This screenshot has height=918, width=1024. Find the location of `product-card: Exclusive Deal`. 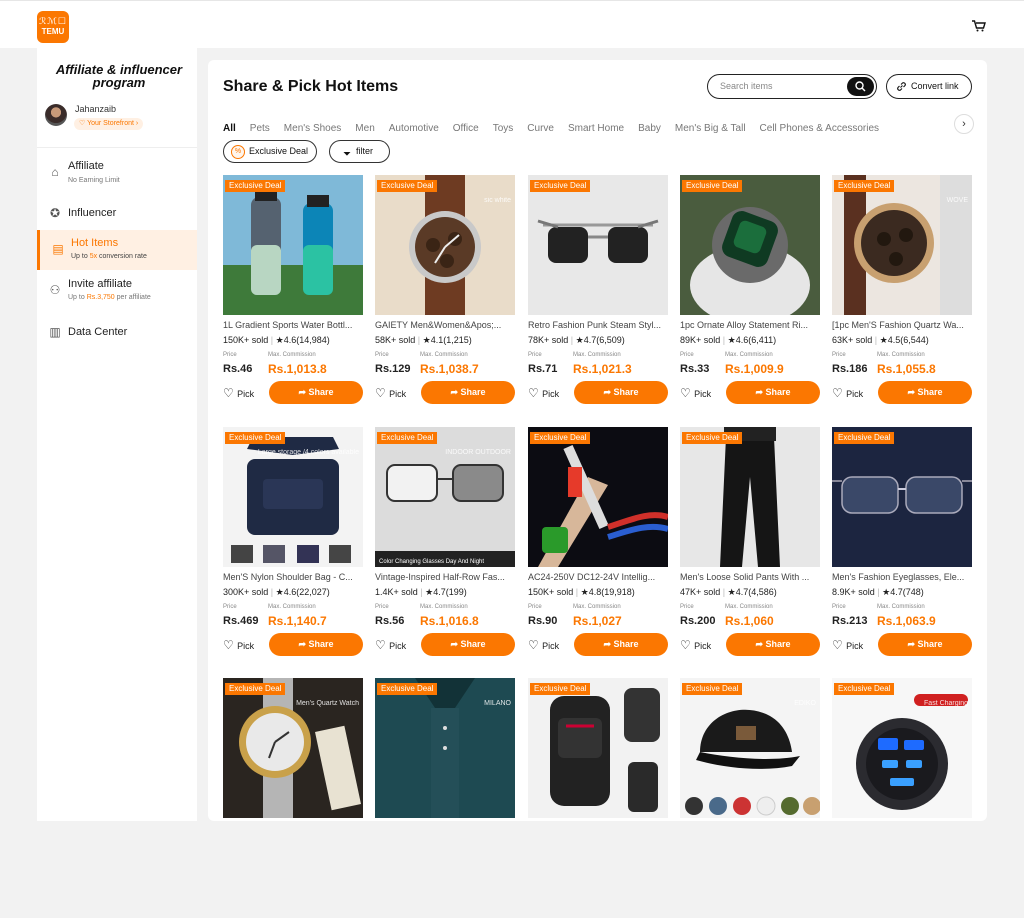

product-card: Exclusive Deal is located at coordinates (598, 798).